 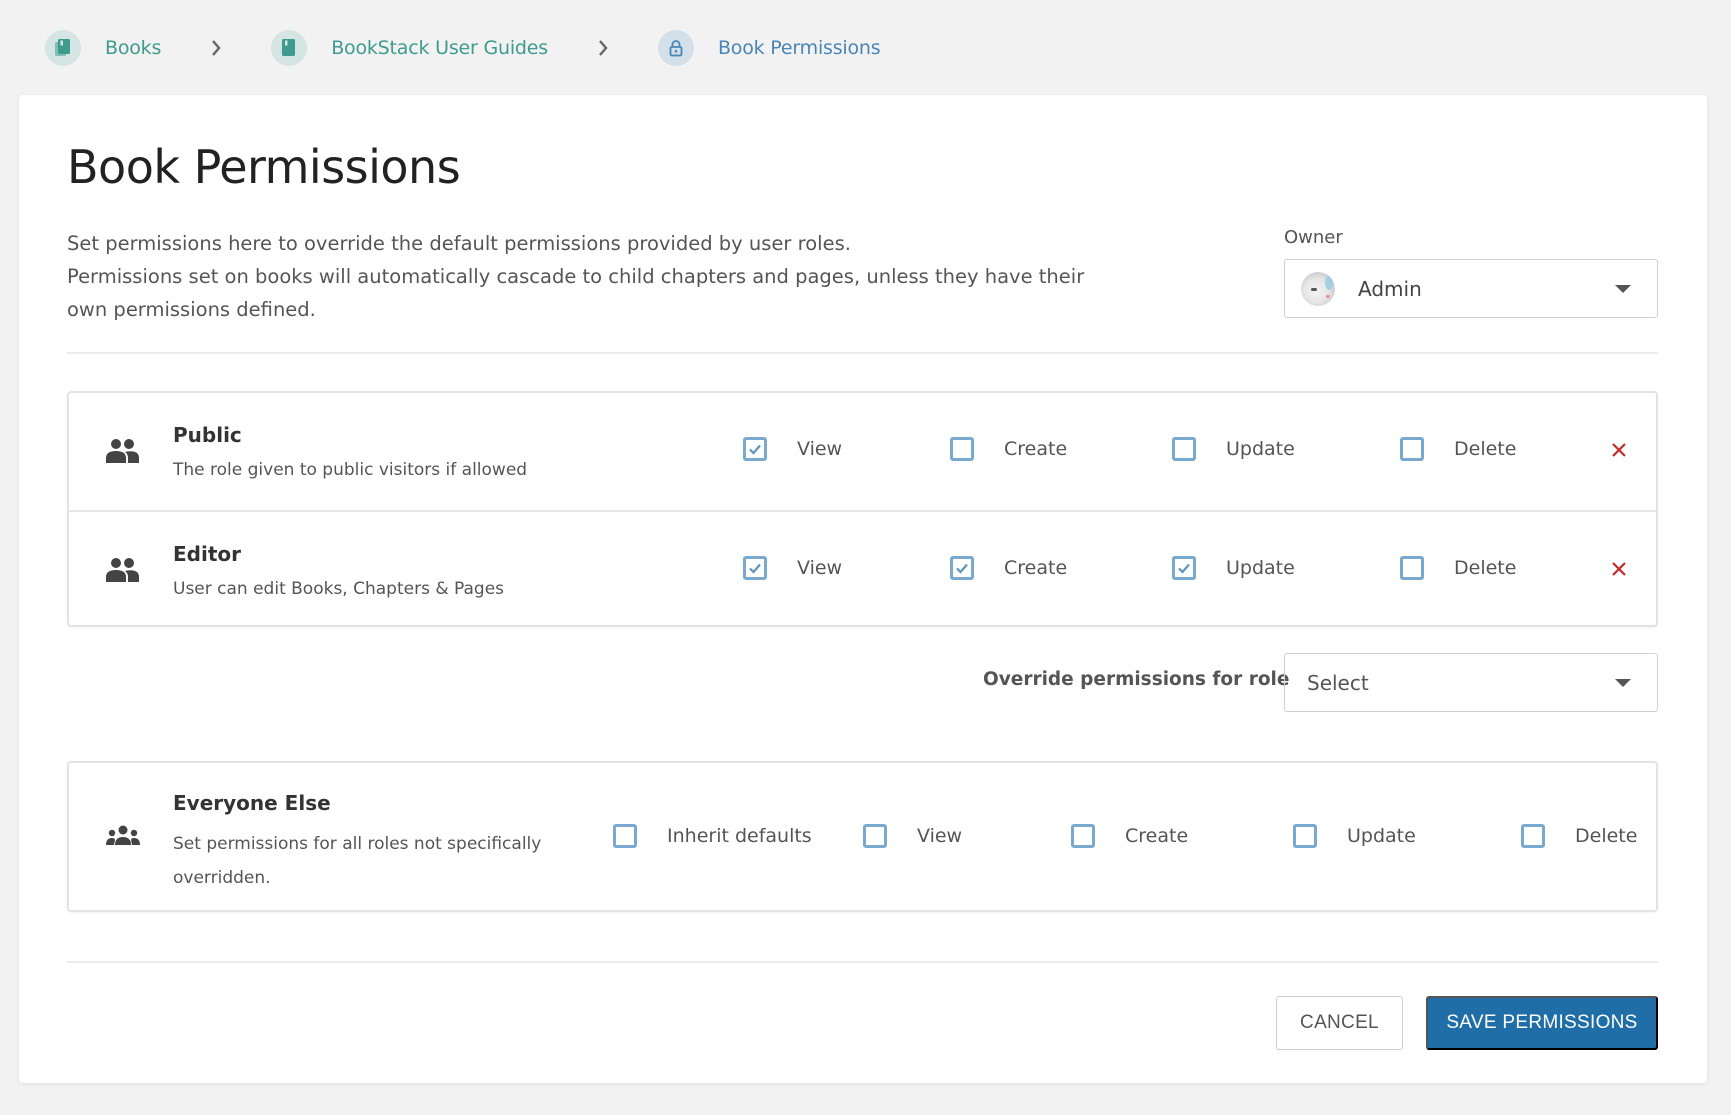 What do you see at coordinates (264, 167) in the screenshot?
I see `page-title: Book Permissions` at bounding box center [264, 167].